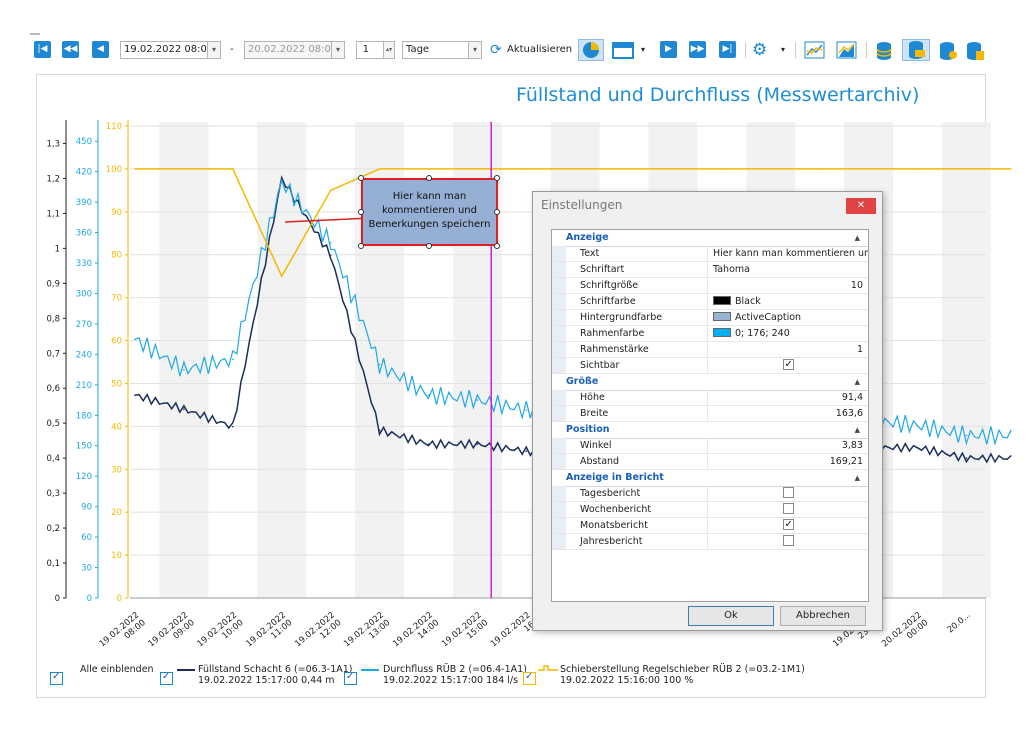 The width and height of the screenshot is (1030, 735). I want to click on legend-level-name: Füllstand Schacht 6 (=06.3-1A1), so click(275, 669).